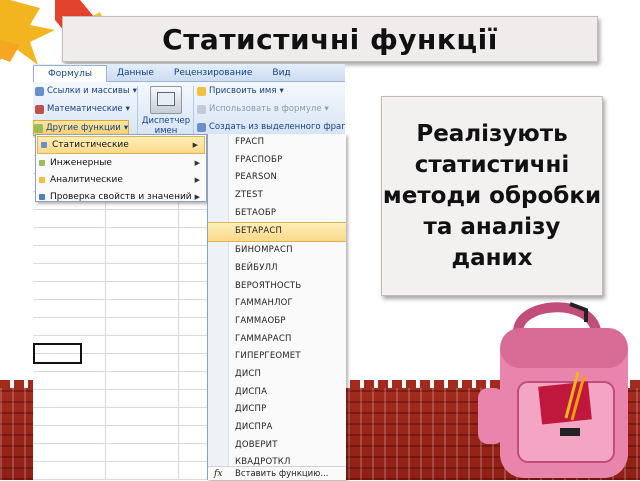 The image size is (640, 481). What do you see at coordinates (201, 109) in the screenshot?
I see `use-in-formula-icon` at bounding box center [201, 109].